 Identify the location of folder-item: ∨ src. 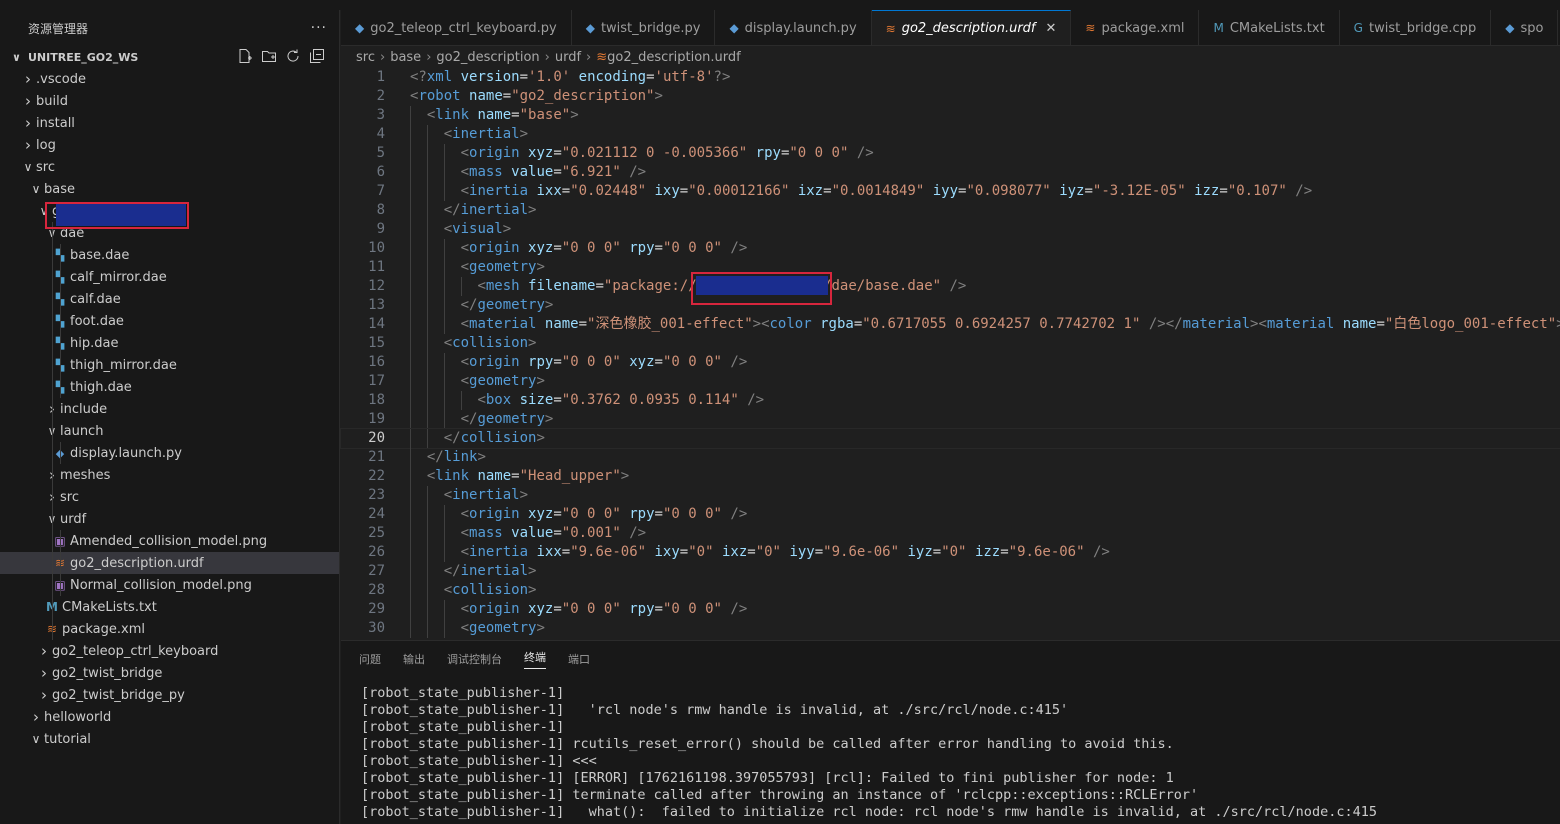
(169, 167).